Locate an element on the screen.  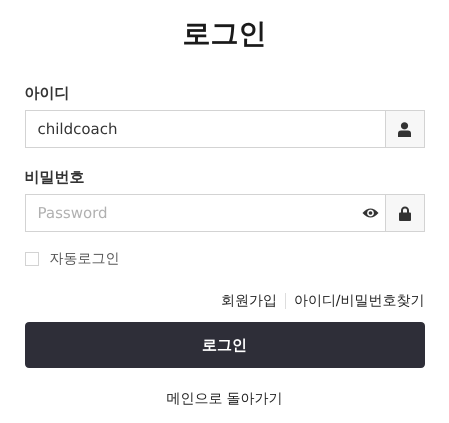
link: 아이디/비밀번호찾기 is located at coordinates (359, 301).